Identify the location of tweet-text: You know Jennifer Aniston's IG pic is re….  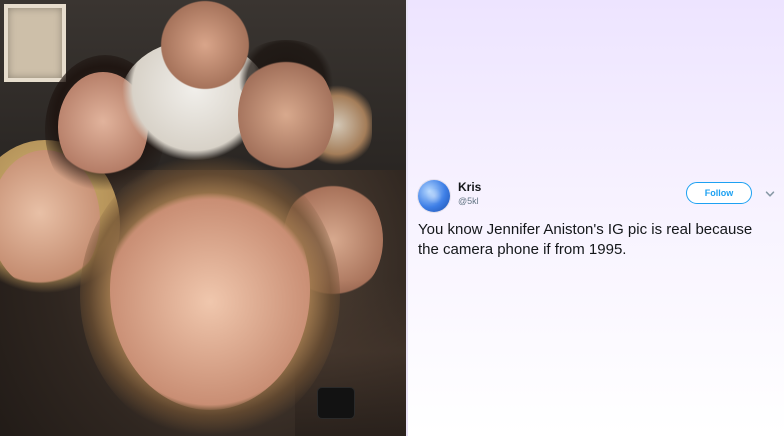
(585, 239).